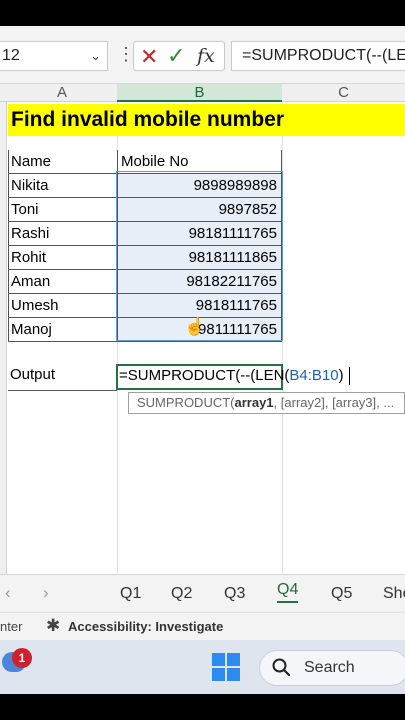  What do you see at coordinates (288, 592) in the screenshot?
I see `sheet-tab-q4: Q4` at bounding box center [288, 592].